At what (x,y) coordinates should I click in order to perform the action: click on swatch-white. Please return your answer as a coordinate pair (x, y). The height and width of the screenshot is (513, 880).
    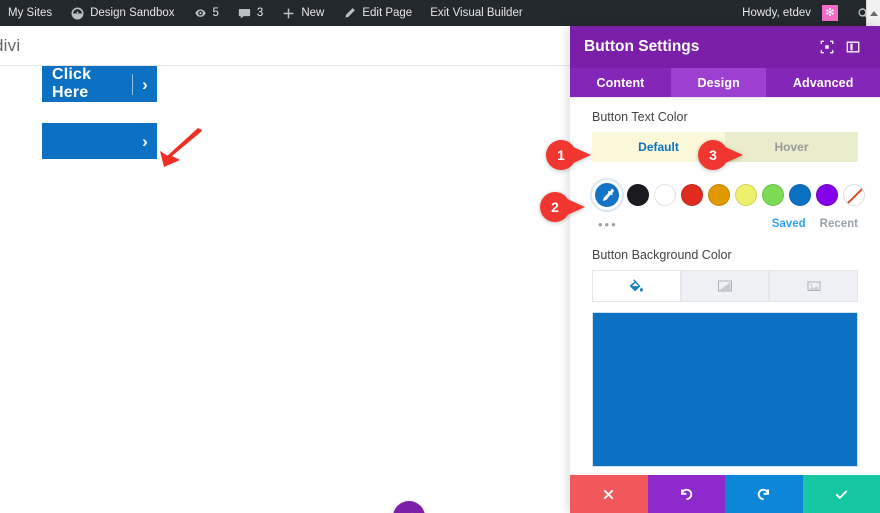
    Looking at the image, I should click on (665, 195).